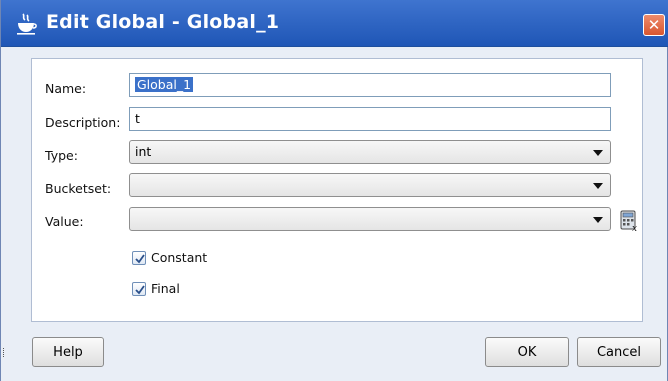 Image resolution: width=668 pixels, height=381 pixels. Describe the element at coordinates (143, 151) in the screenshot. I see `type-value: int` at that location.